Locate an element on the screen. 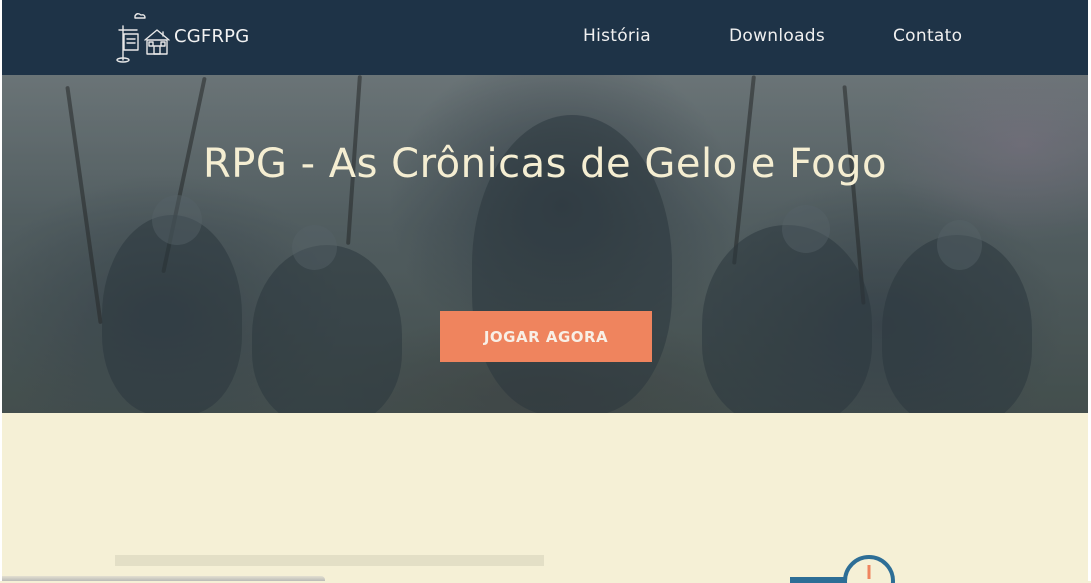  nav-link-downloads: Downloads is located at coordinates (777, 36).